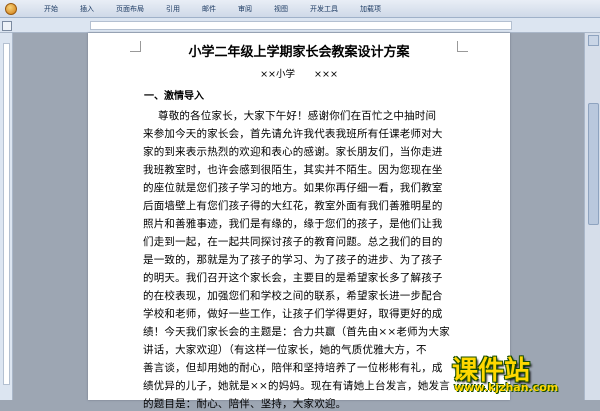  What do you see at coordinates (174, 96) in the screenshot?
I see `section-heading: 一、激情导入` at bounding box center [174, 96].